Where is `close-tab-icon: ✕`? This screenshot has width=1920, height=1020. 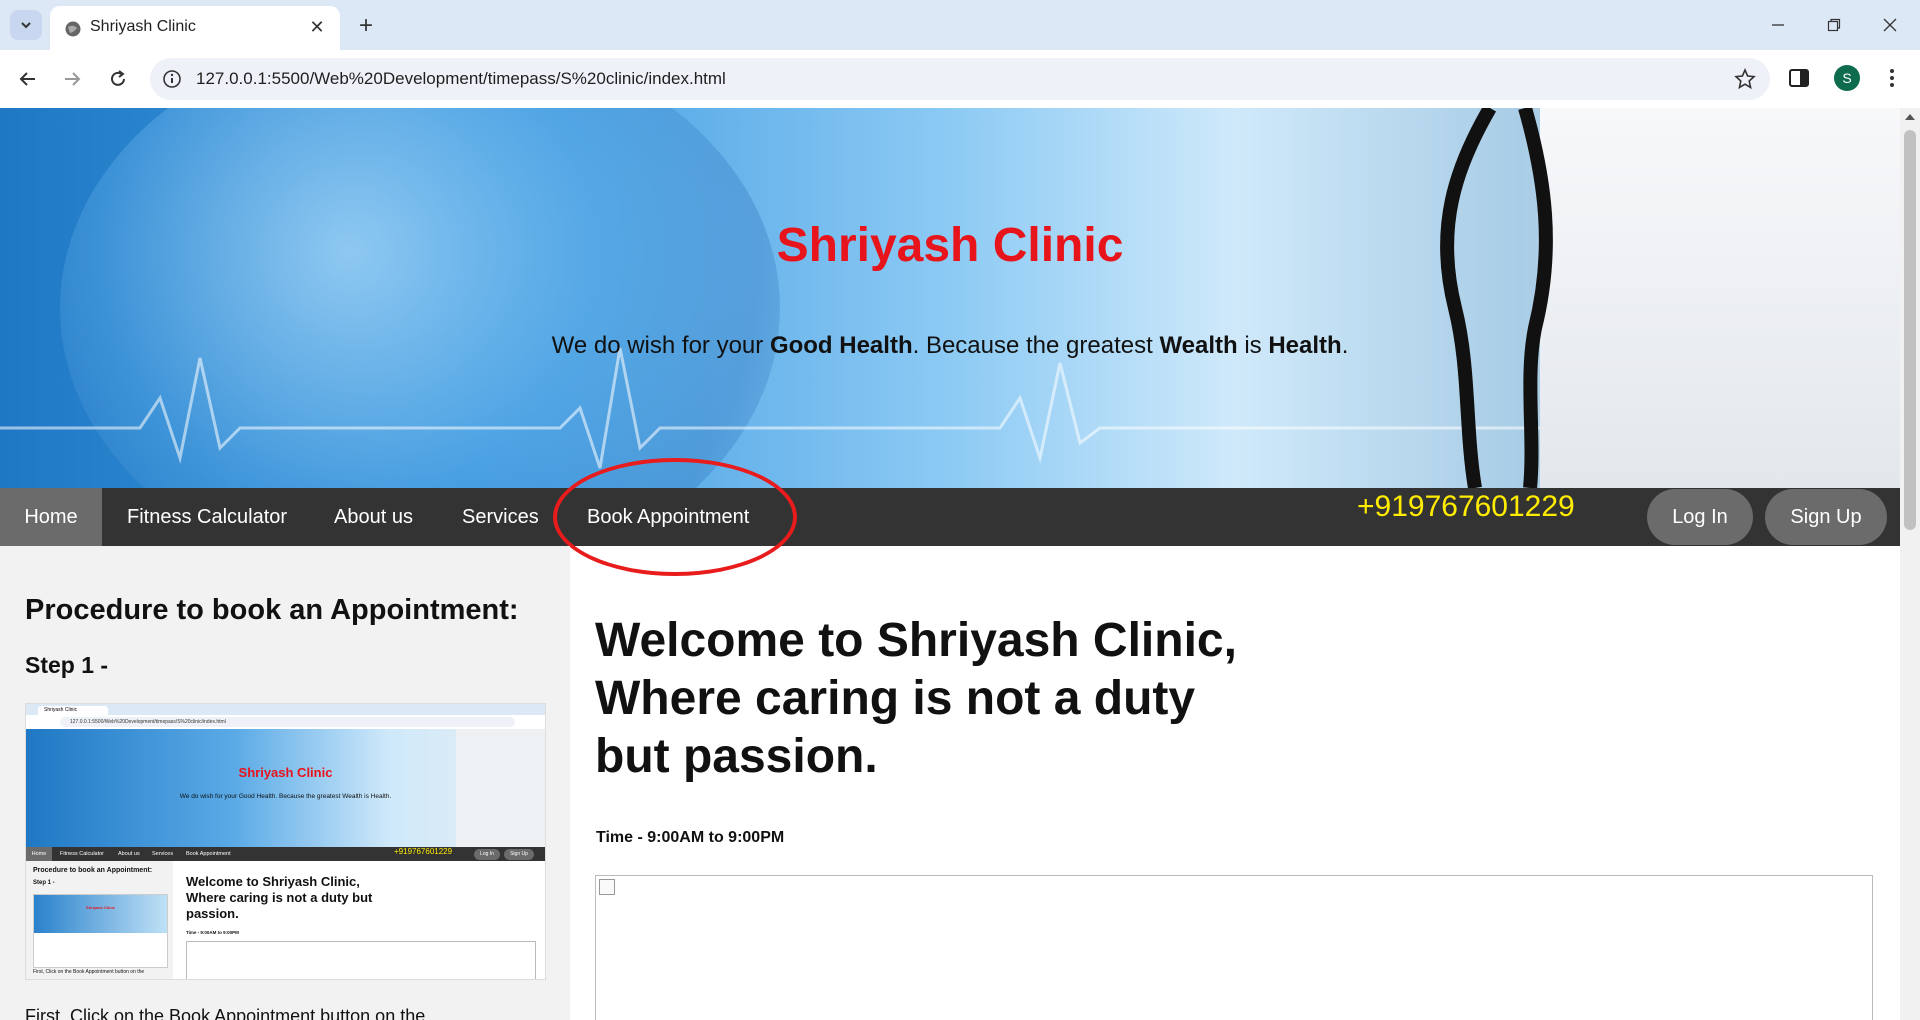
close-tab-icon: ✕ is located at coordinates (317, 27).